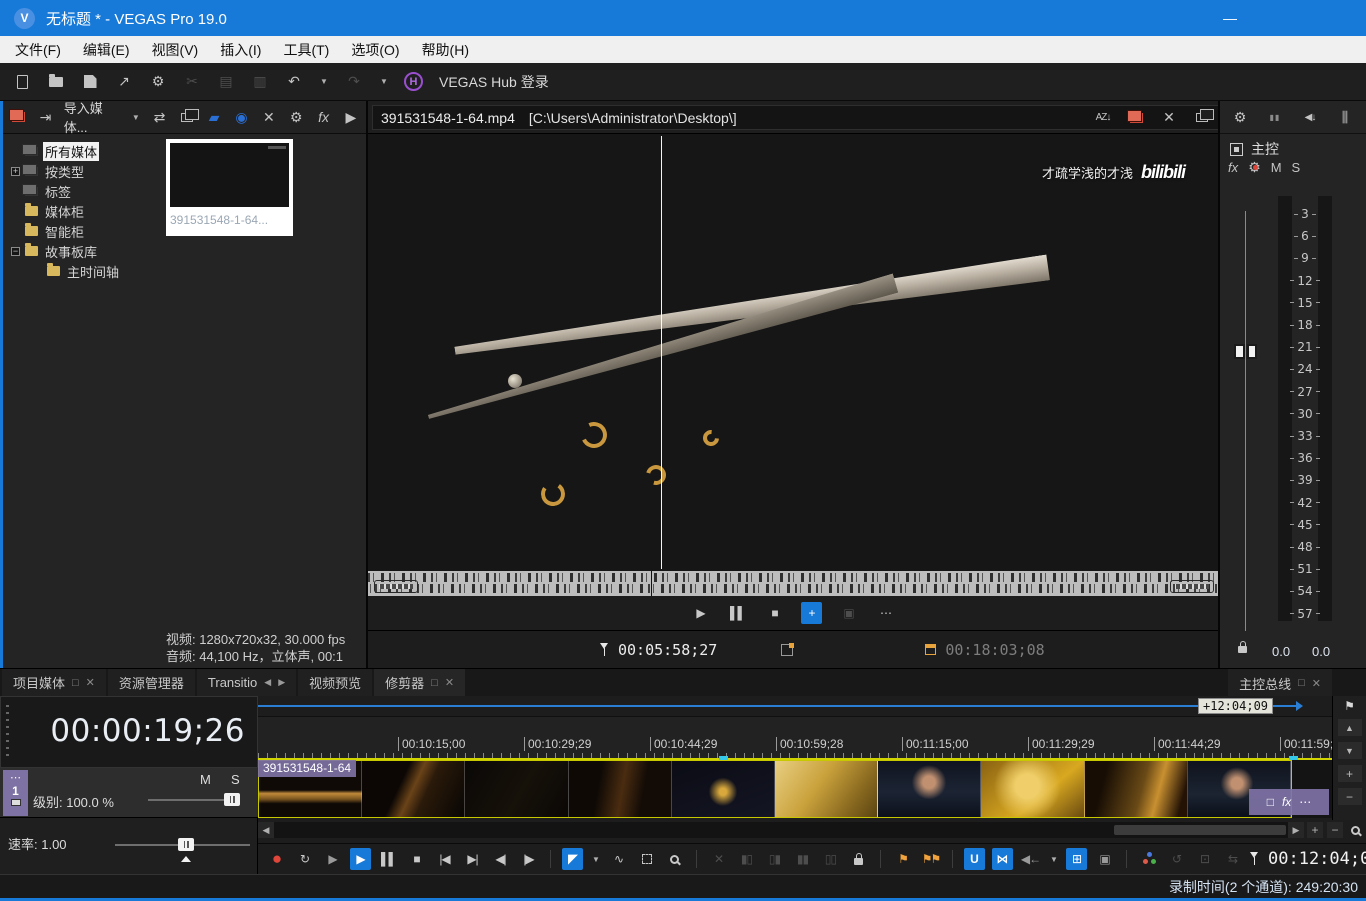 This screenshot has height=901, width=1366. Describe the element at coordinates (737, 613) in the screenshot. I see `preview-pause-button: ▌▌` at that location.